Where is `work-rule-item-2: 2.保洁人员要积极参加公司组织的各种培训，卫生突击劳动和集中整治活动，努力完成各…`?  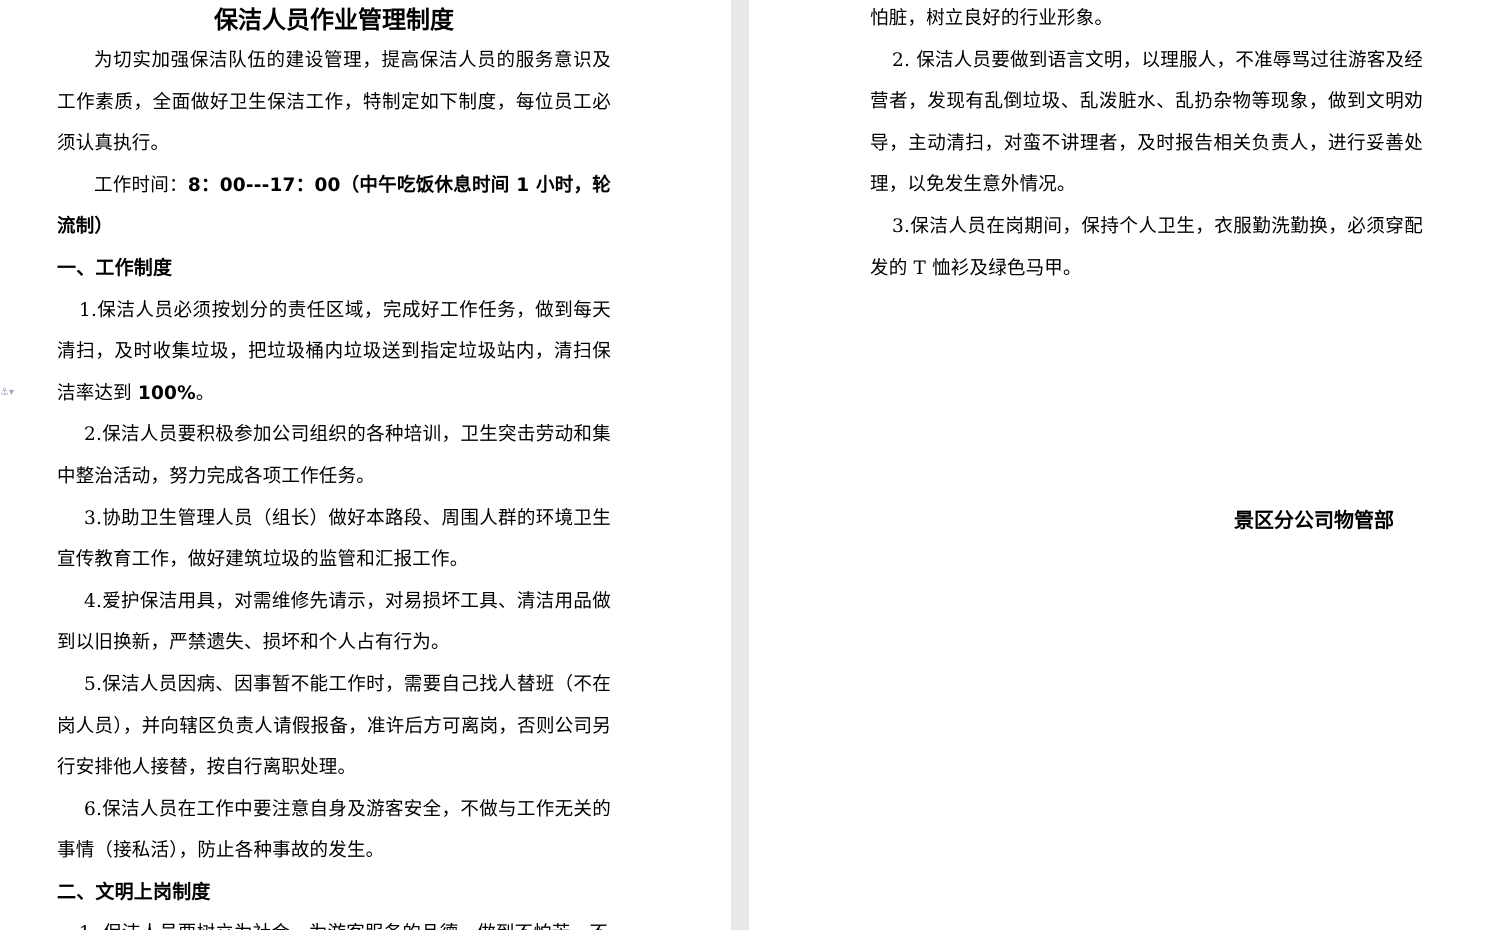
work-rule-item-2: 2.保洁人员要积极参加公司组织的各种培训，卫生突击劳动和集中整治活动，努力完成各… is located at coordinates (334, 455).